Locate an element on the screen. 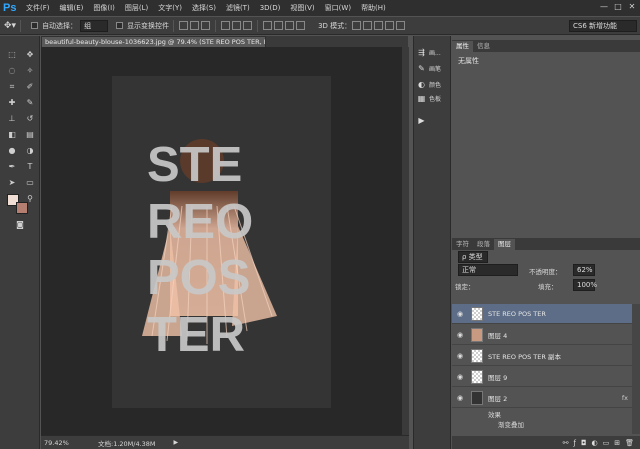  menu-edit: 编辑(E) is located at coordinates (72, 8).